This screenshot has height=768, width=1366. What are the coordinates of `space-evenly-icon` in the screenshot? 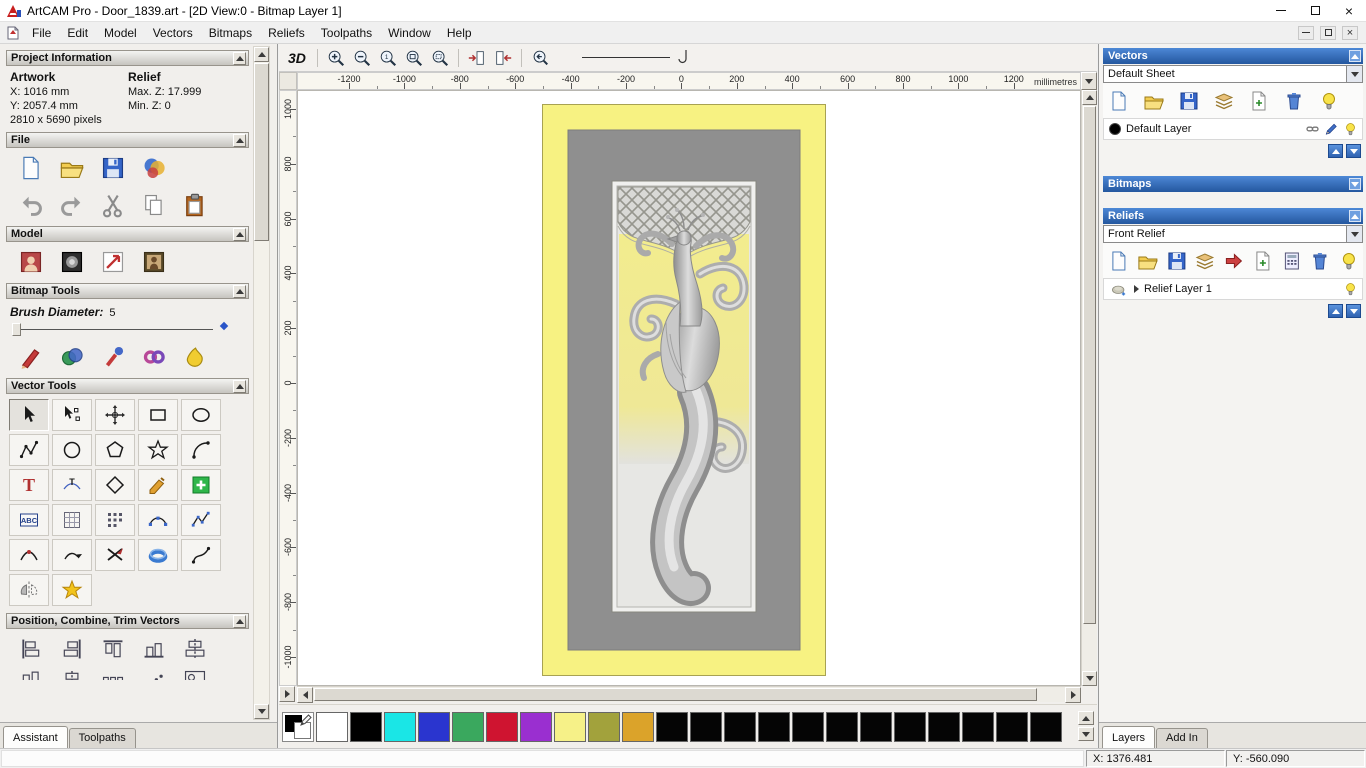 It's located at (113, 674).